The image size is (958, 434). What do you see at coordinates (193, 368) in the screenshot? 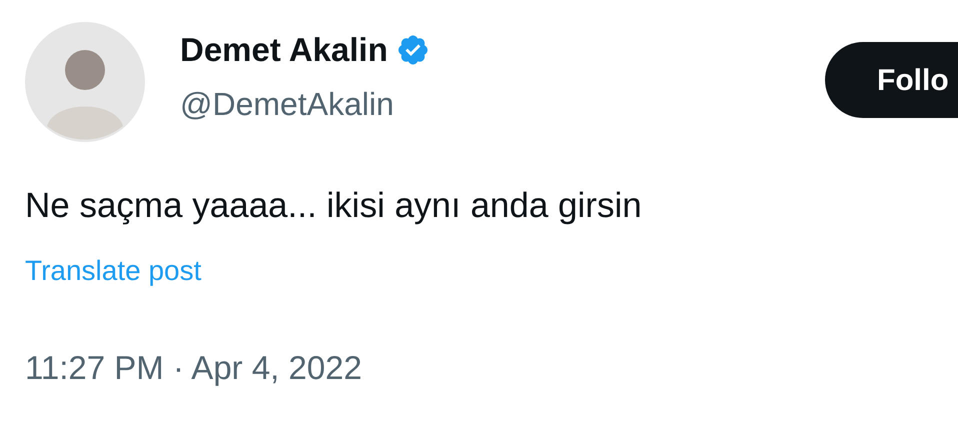
I see `post-timestamp: 11:27 PM · Apr 4, 2022` at bounding box center [193, 368].